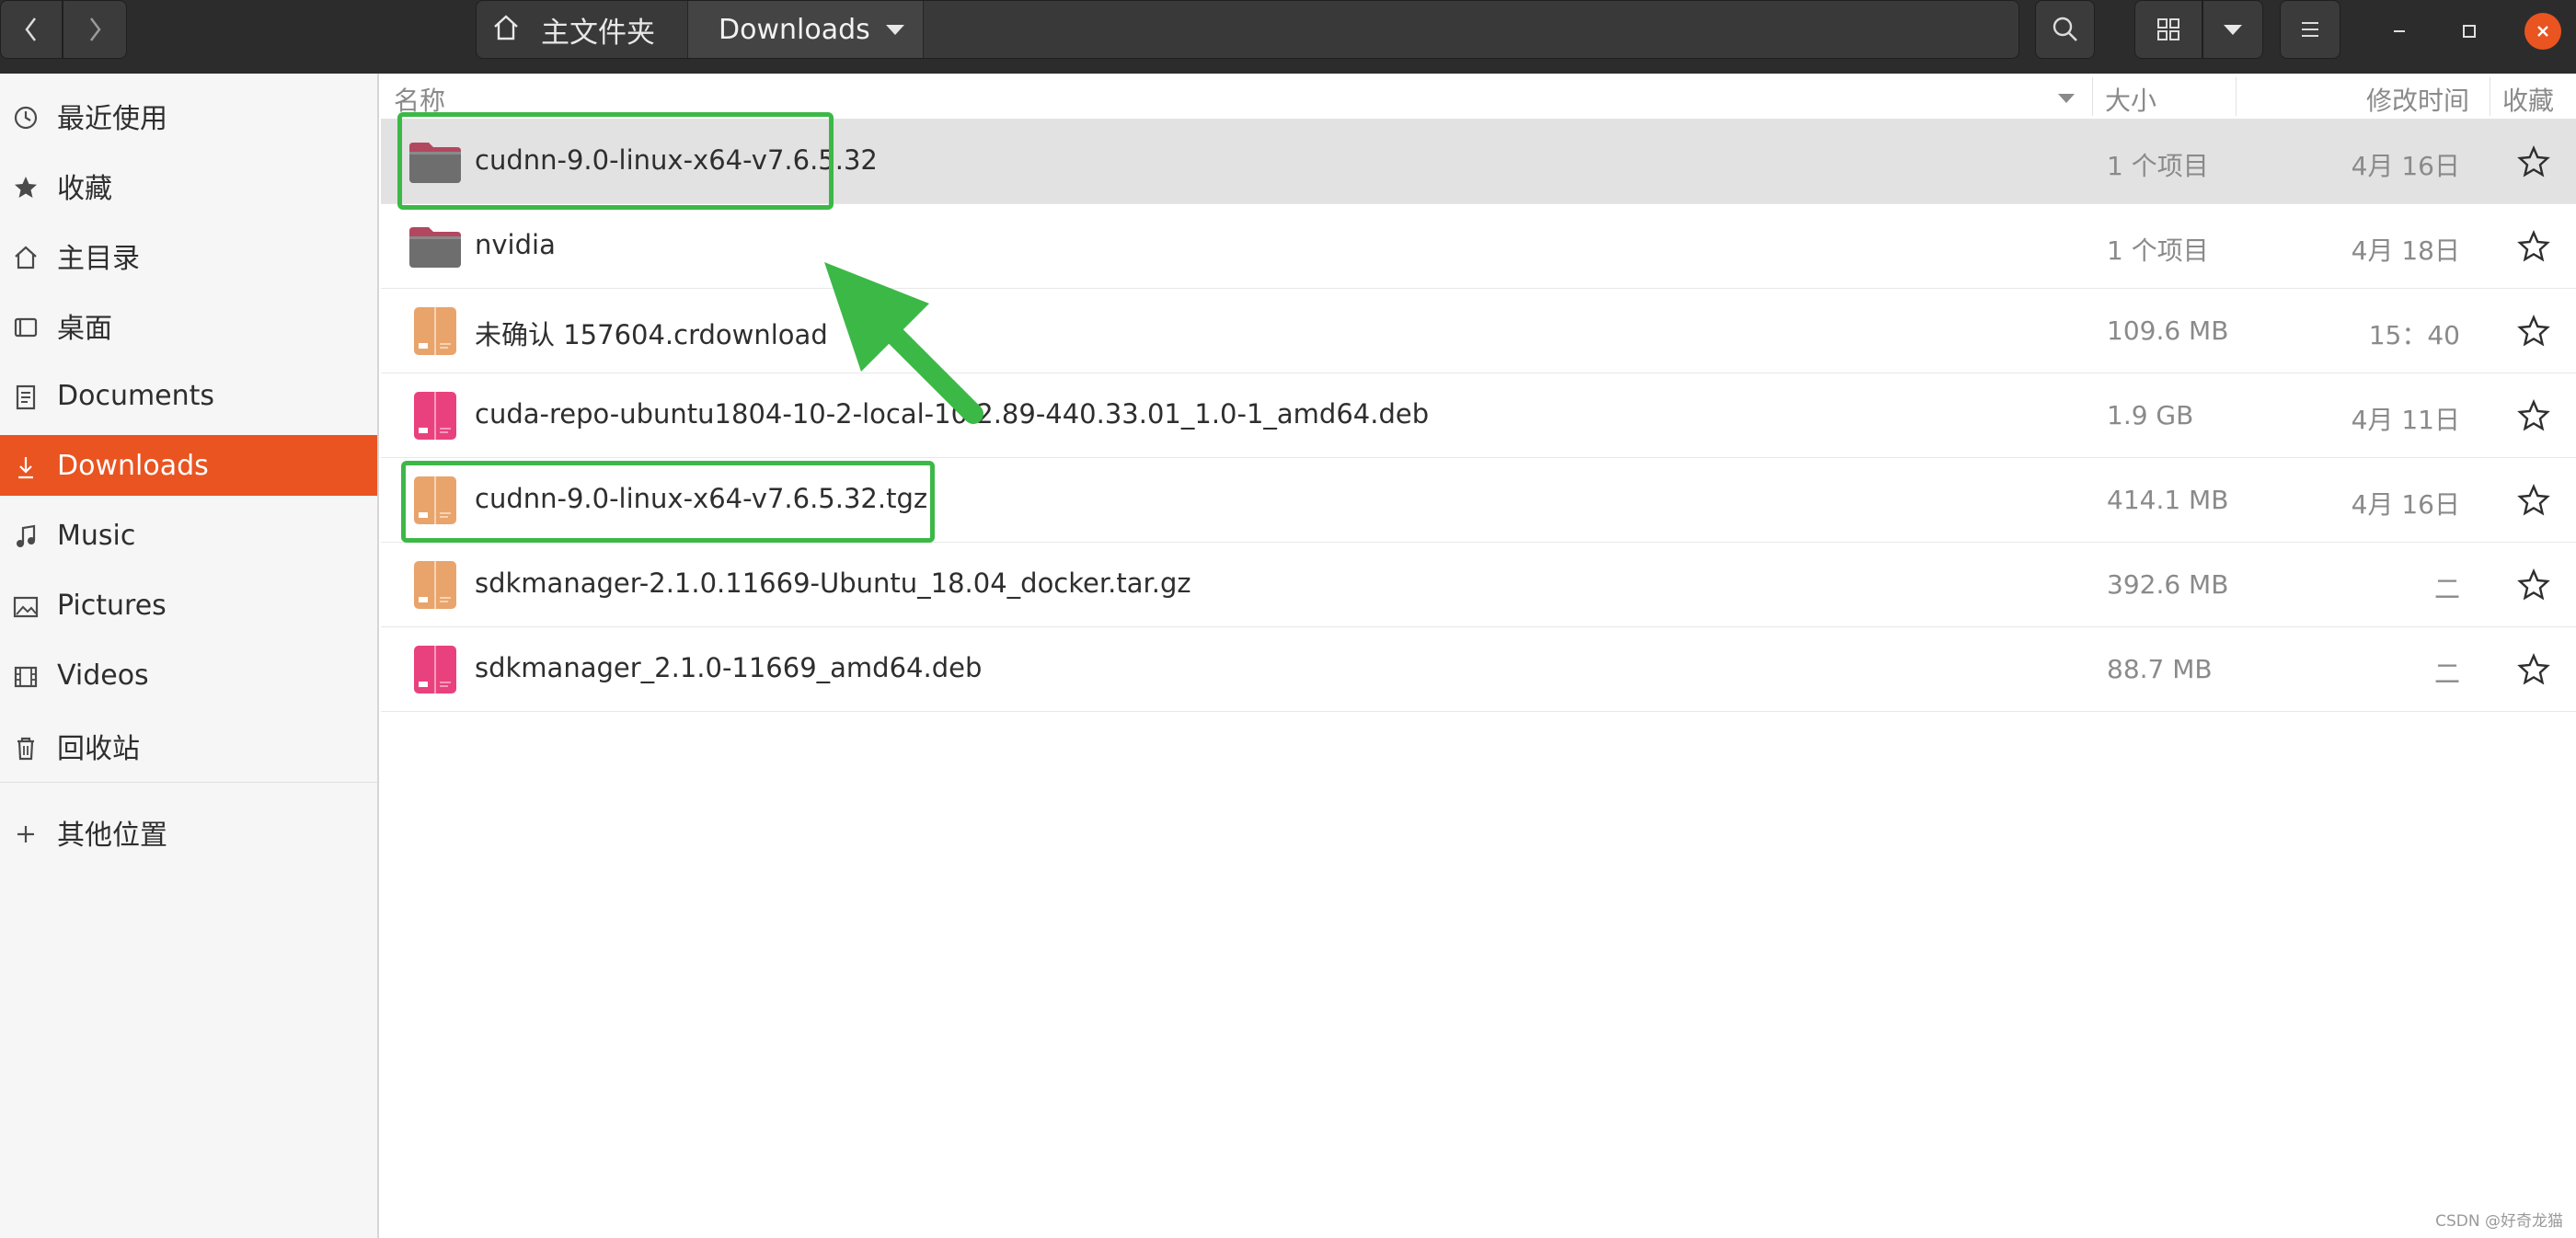 This screenshot has height=1238, width=2576. Describe the element at coordinates (2160, 669) in the screenshot. I see `file-size: 88.7 MB` at that location.